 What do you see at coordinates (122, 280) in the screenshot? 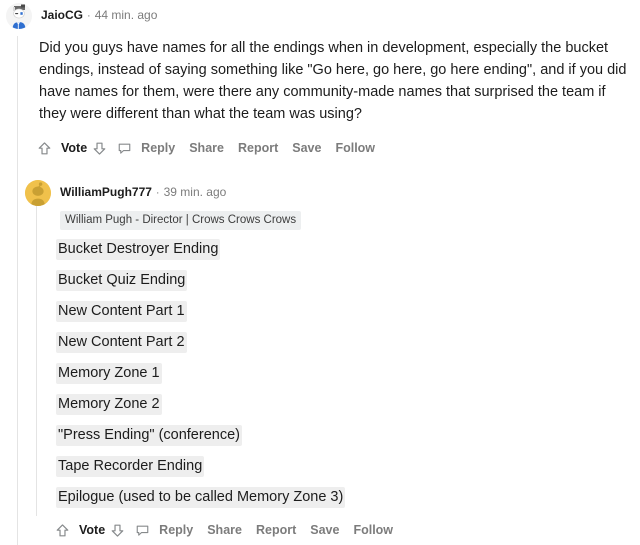
I see `ending-name-code: Bucket Quiz Ending` at bounding box center [122, 280].